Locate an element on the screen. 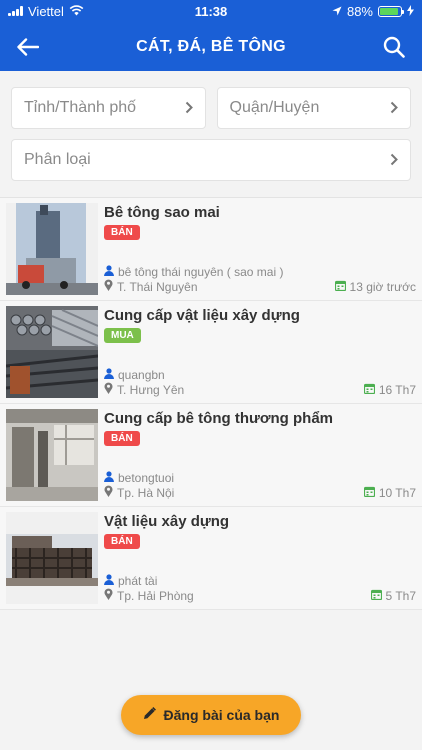  listing-location: Tp. Hải Phòng is located at coordinates (155, 595).